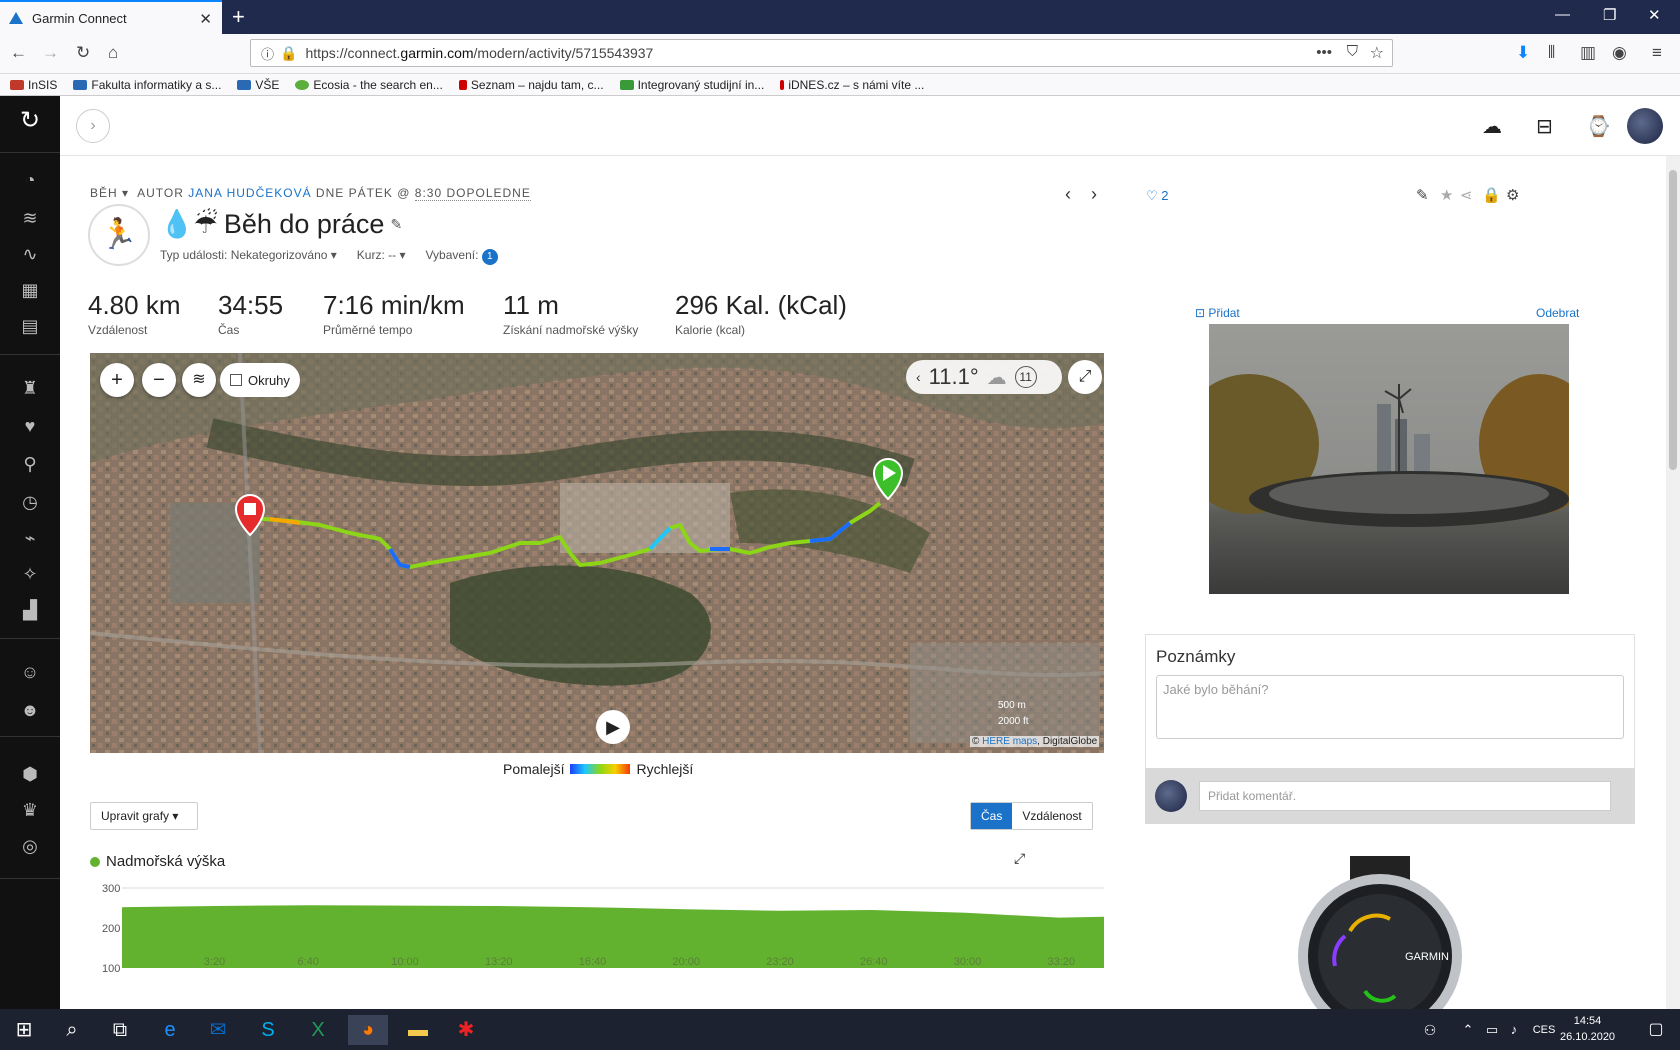 This screenshot has width=1680, height=1050. I want to click on badges-icon: ⬢, so click(30, 775).